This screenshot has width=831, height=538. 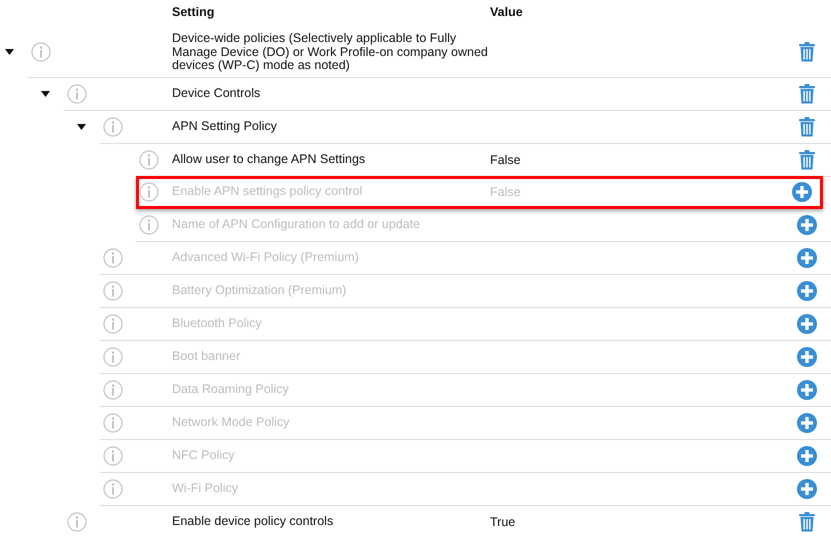 I want to click on setting-label: Advanced Wi-Fi Policy (Premium), so click(x=266, y=257).